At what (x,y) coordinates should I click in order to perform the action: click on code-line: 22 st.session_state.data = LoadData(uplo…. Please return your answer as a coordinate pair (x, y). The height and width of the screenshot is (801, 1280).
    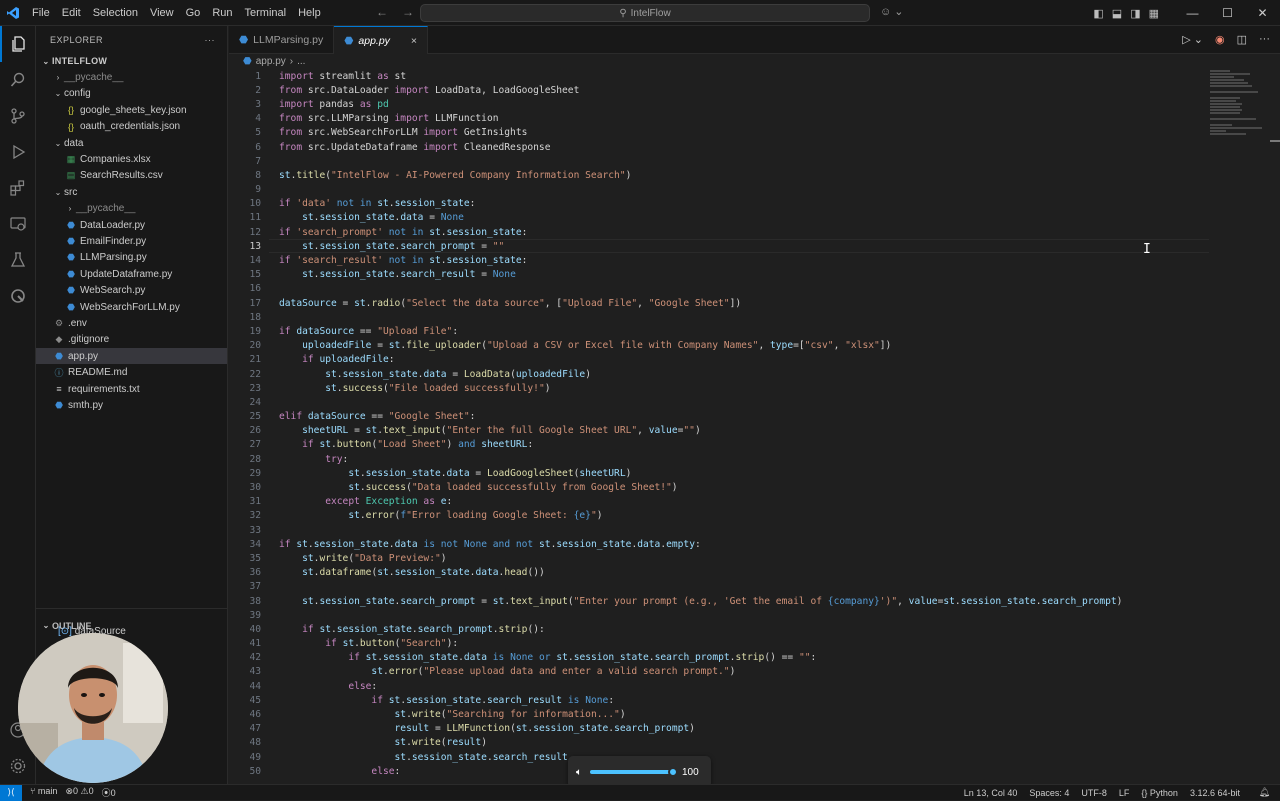
    Looking at the image, I should click on (719, 374).